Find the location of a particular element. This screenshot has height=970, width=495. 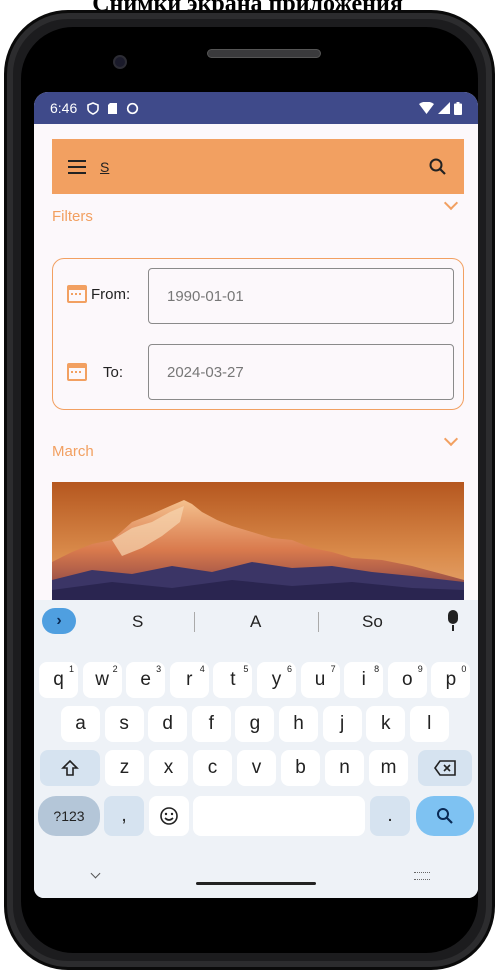

key-j: j is located at coordinates (342, 724).